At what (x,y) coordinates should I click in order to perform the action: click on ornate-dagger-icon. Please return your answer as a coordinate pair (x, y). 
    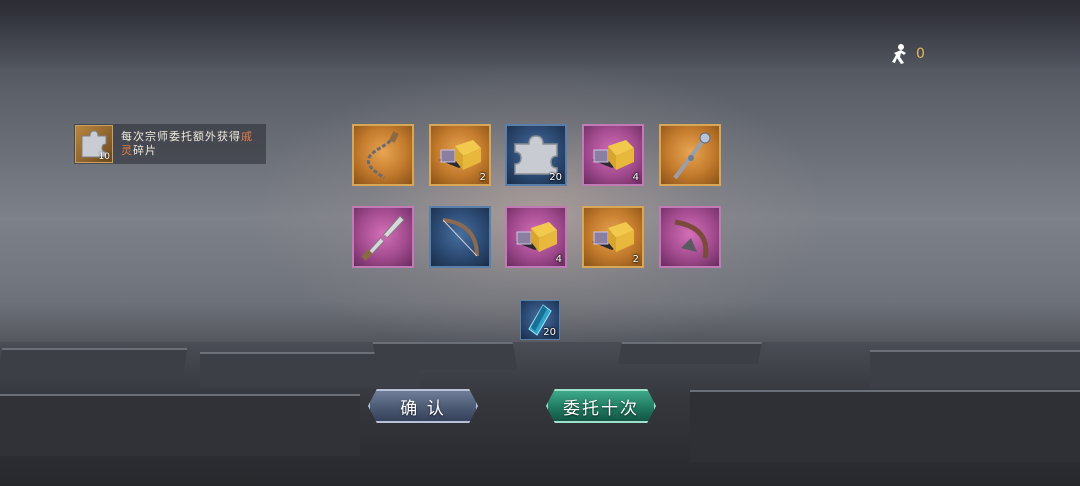
    Looking at the image, I should click on (383, 238).